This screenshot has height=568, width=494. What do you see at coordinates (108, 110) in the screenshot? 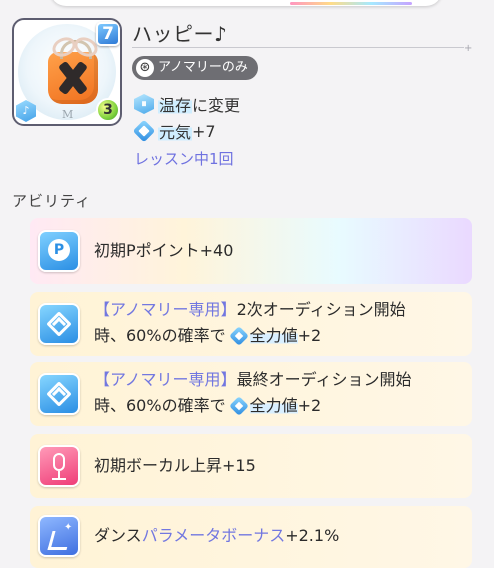
I see `level-badge: 3` at bounding box center [108, 110].